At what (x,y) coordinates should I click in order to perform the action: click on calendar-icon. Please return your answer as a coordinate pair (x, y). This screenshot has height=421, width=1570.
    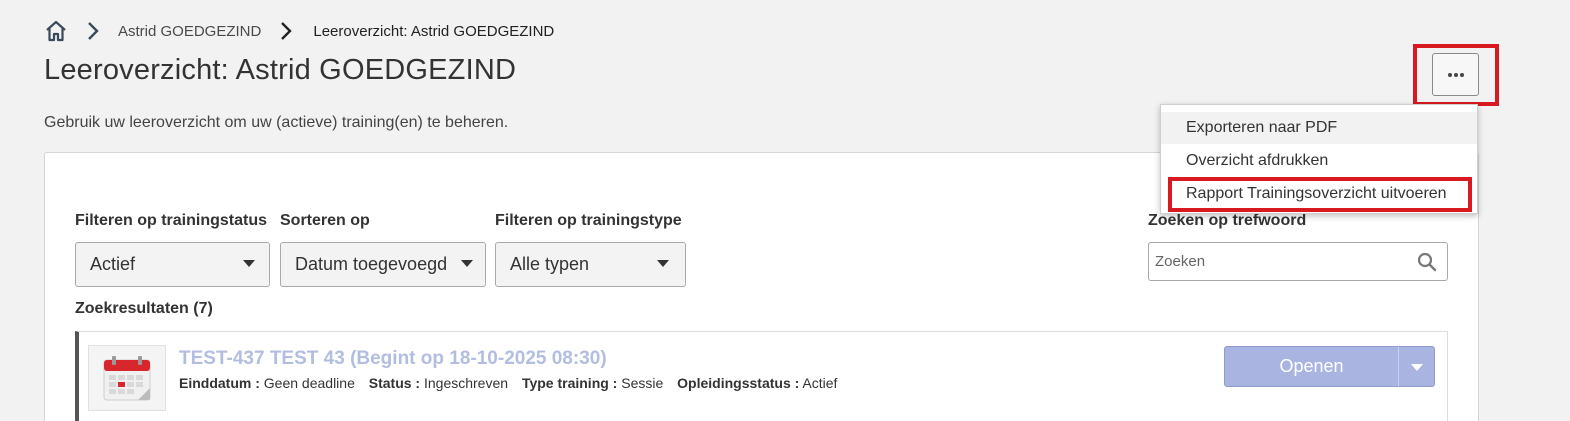
    Looking at the image, I should click on (127, 378).